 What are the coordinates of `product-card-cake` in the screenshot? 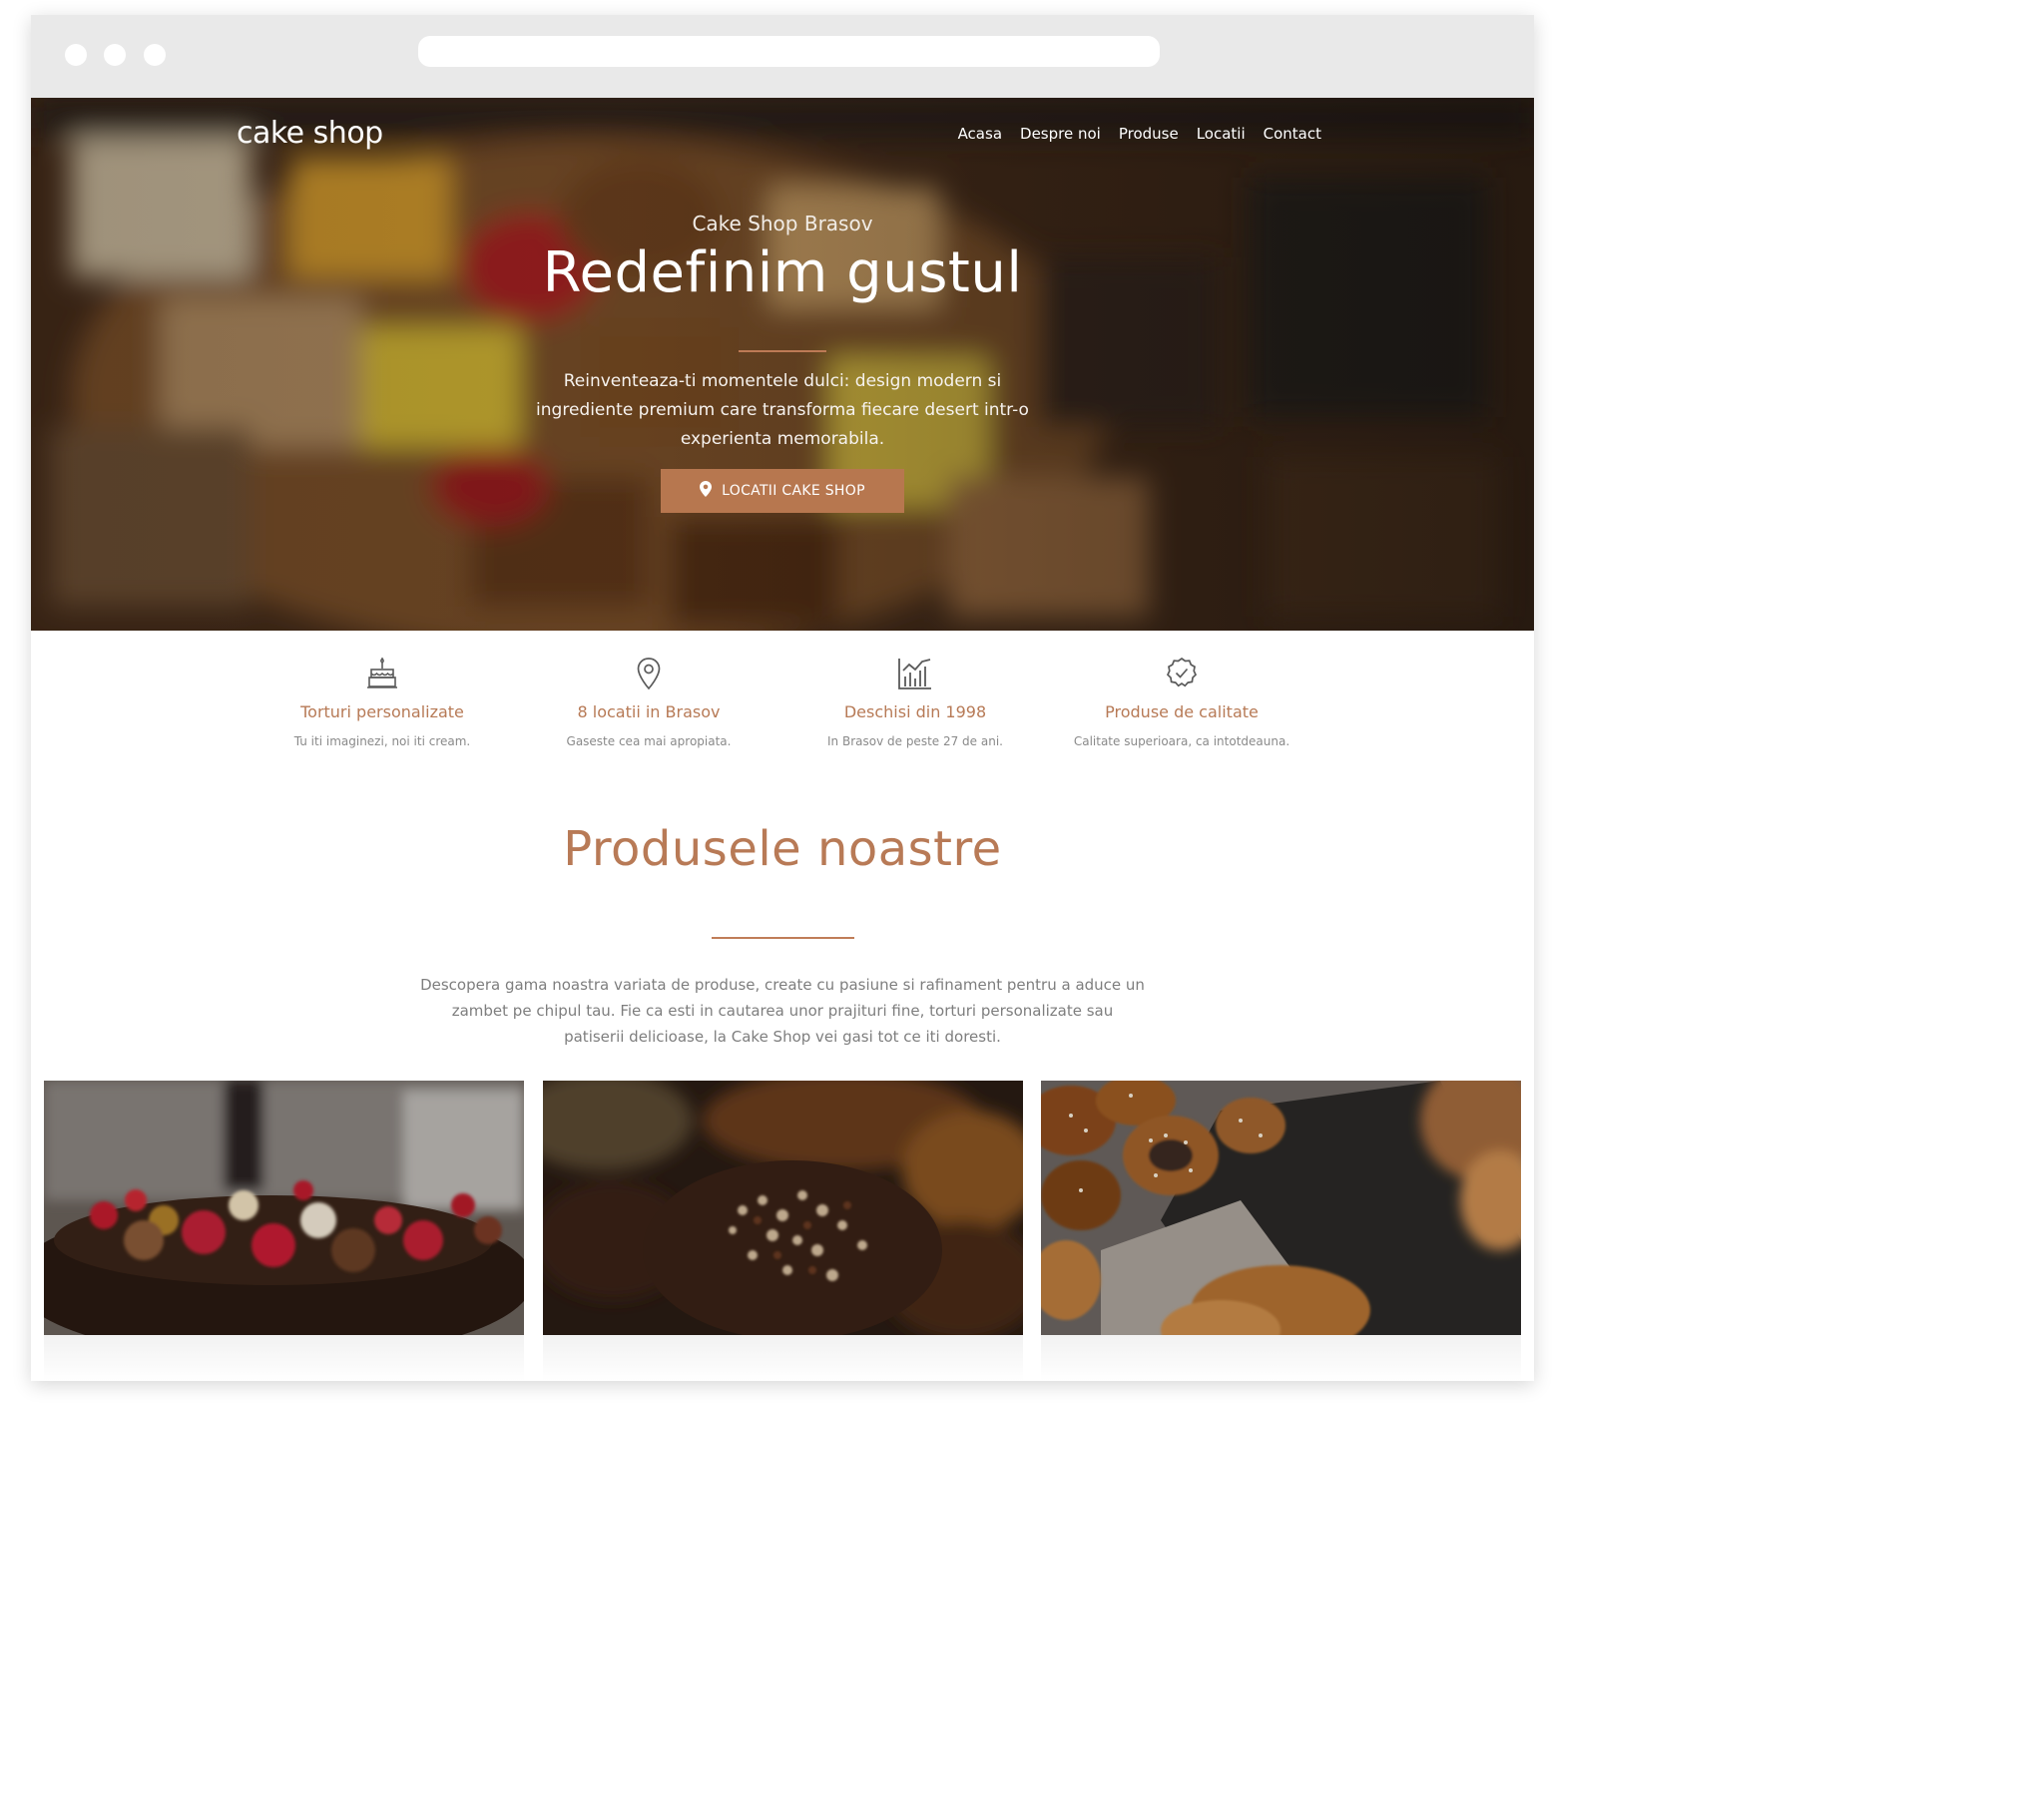 It's located at (284, 1208).